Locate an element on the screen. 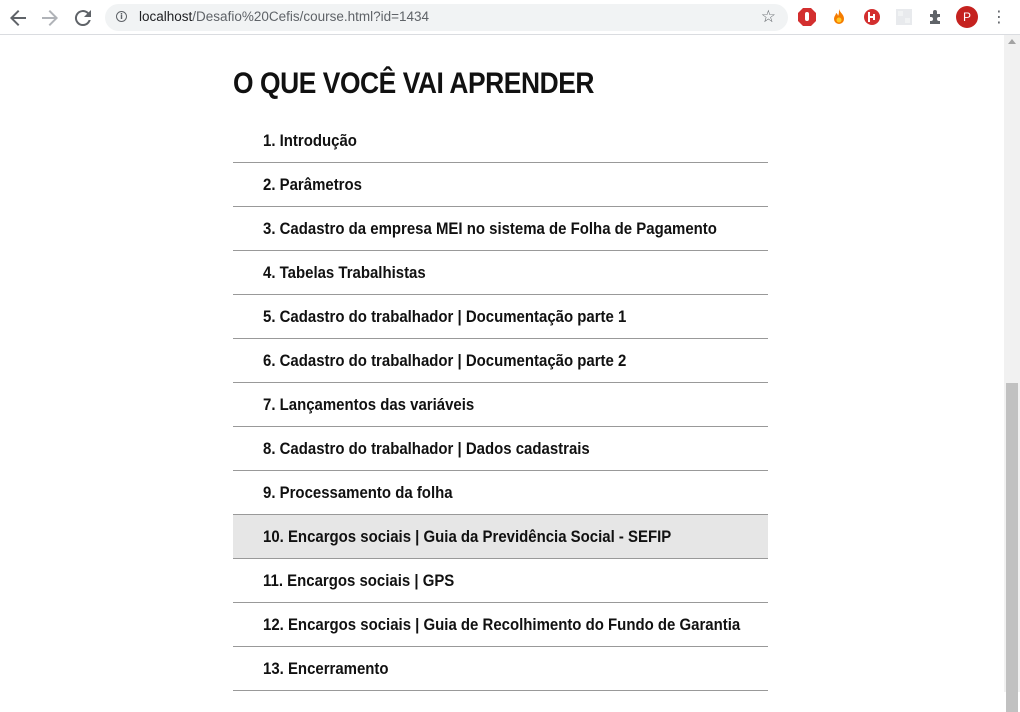  lesson-label: 9. Processamento da folha is located at coordinates (358, 492).